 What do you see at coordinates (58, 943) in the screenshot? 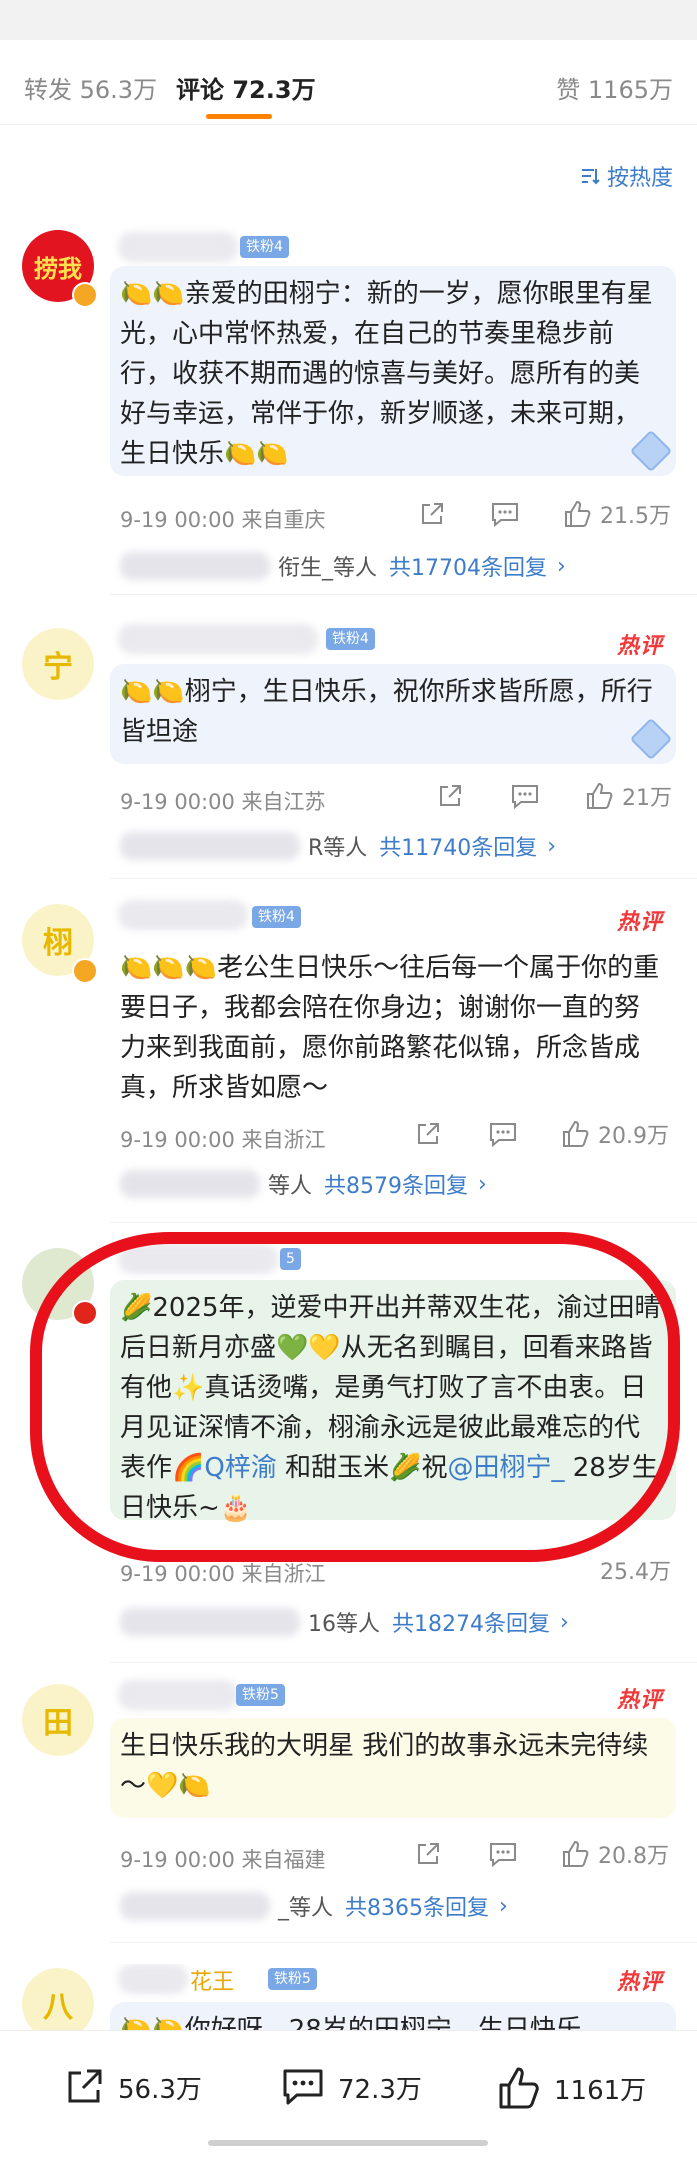
I see `avatar-text: 栩` at bounding box center [58, 943].